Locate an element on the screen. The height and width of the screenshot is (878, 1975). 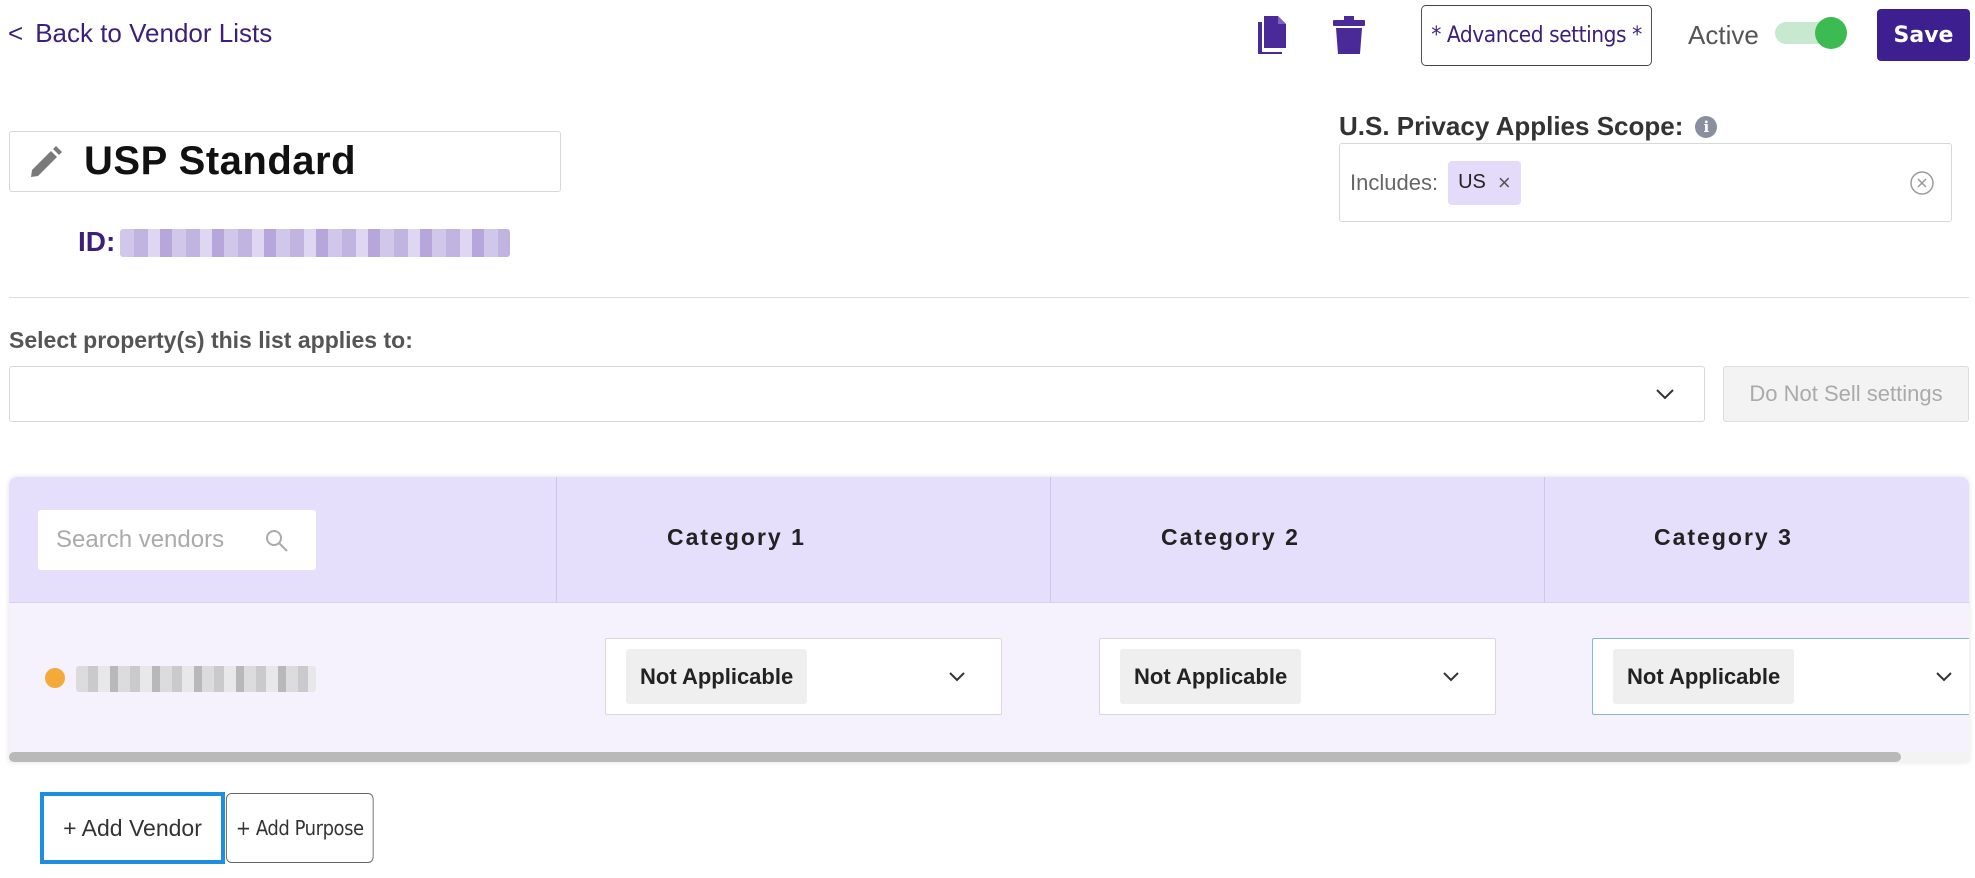
category-2-value: Not Applicable is located at coordinates (1211, 676).